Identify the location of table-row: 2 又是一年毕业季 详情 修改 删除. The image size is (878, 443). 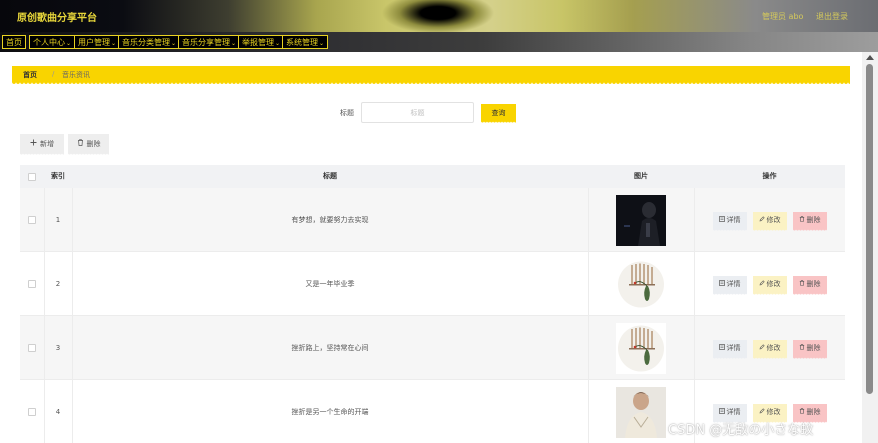
(432, 284).